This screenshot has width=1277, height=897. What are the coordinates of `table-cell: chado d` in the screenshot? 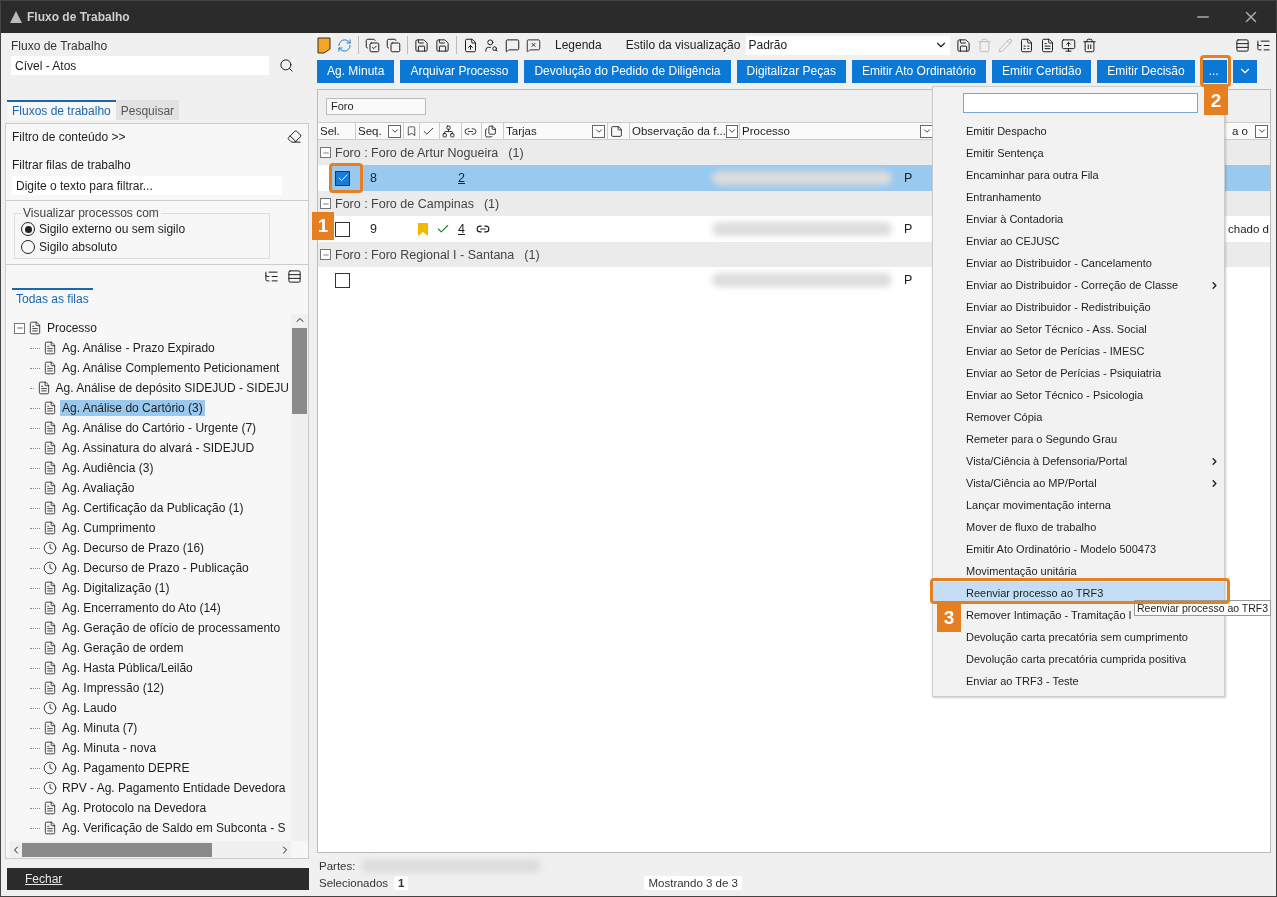 It's located at (1249, 229).